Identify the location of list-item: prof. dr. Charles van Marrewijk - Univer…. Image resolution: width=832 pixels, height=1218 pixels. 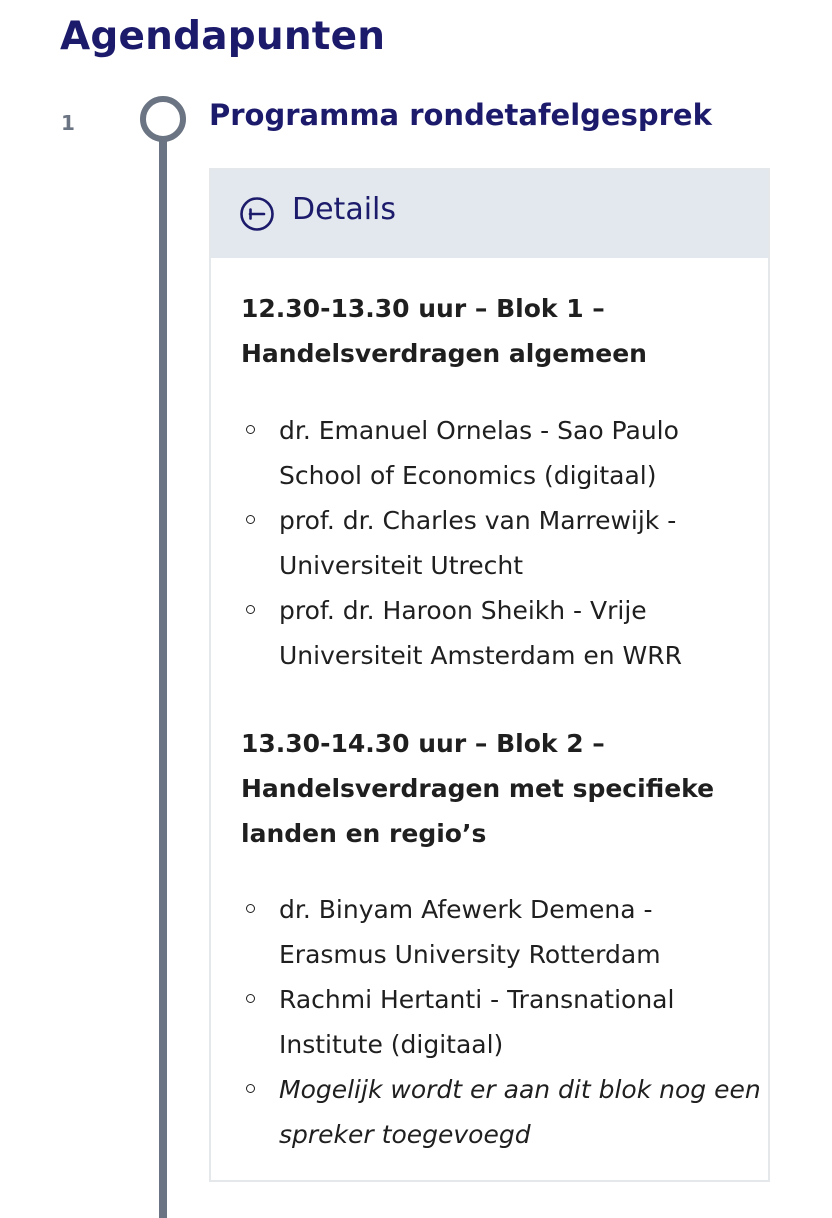
(501, 543).